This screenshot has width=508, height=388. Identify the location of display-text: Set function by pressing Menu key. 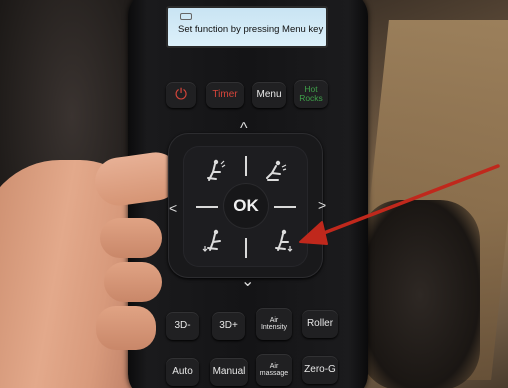
(251, 29).